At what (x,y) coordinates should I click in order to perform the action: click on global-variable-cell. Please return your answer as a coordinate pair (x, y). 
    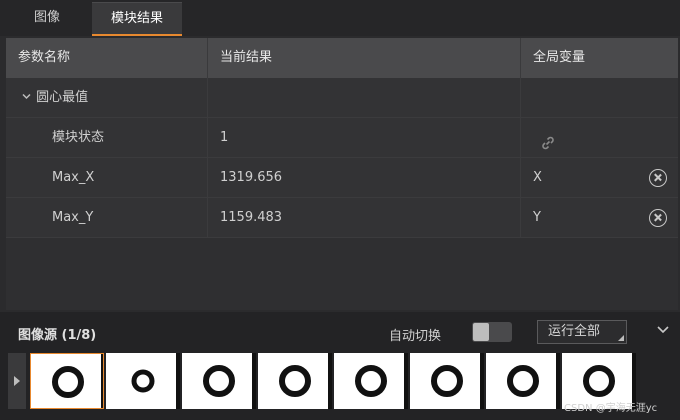
    Looking at the image, I should click on (599, 137).